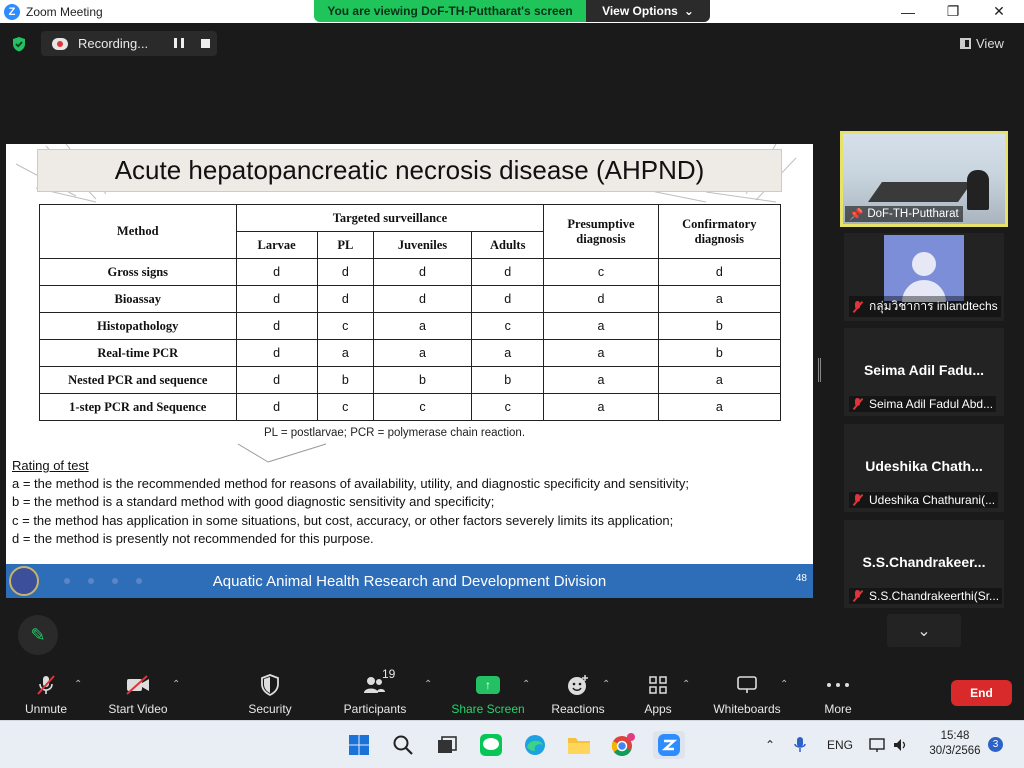 This screenshot has height=768, width=1024. Describe the element at coordinates (345, 245) in the screenshot. I see `stage-header-pl: PL` at that location.